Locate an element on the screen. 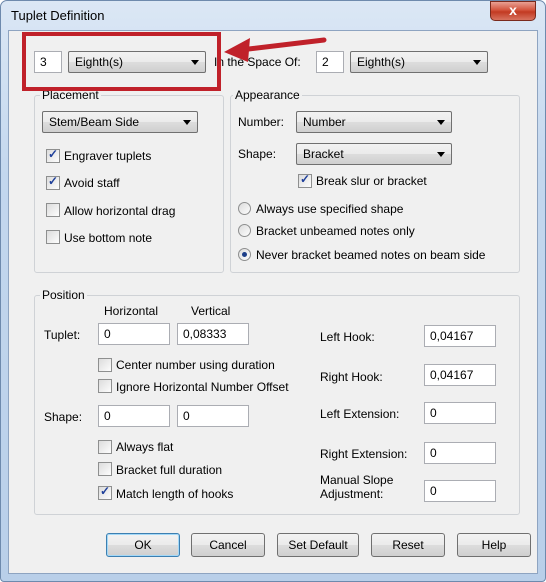 This screenshot has width=546, height=582. ok-button: OK is located at coordinates (143, 545).